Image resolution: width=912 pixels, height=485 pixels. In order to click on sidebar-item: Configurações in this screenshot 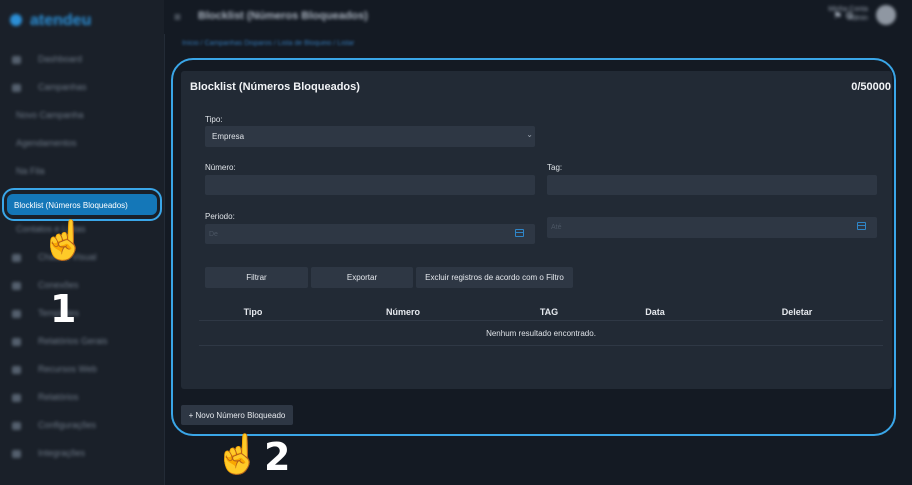, I will do `click(82, 426)`.